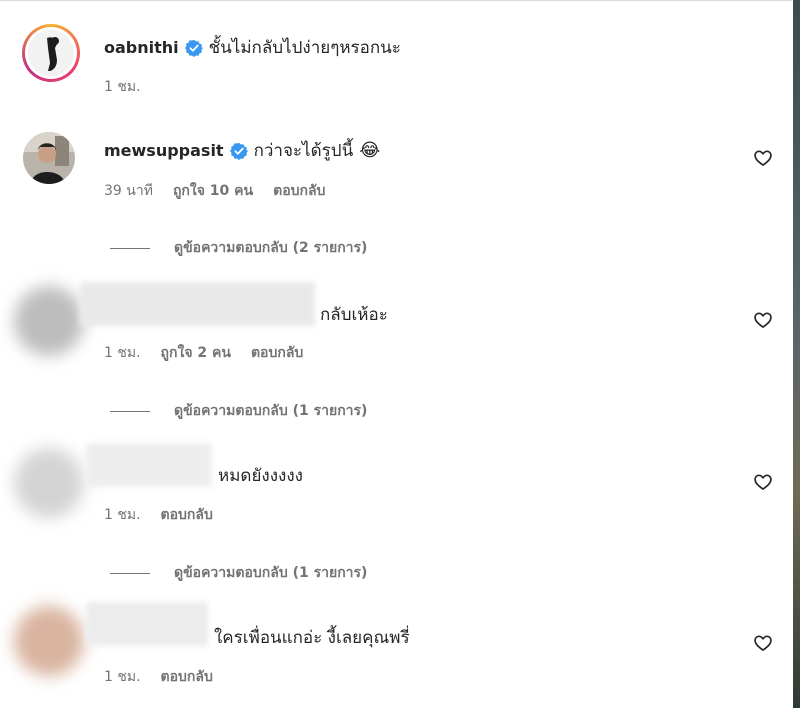 The height and width of the screenshot is (708, 800). I want to click on avatar-mewsuppasit, so click(49, 158).